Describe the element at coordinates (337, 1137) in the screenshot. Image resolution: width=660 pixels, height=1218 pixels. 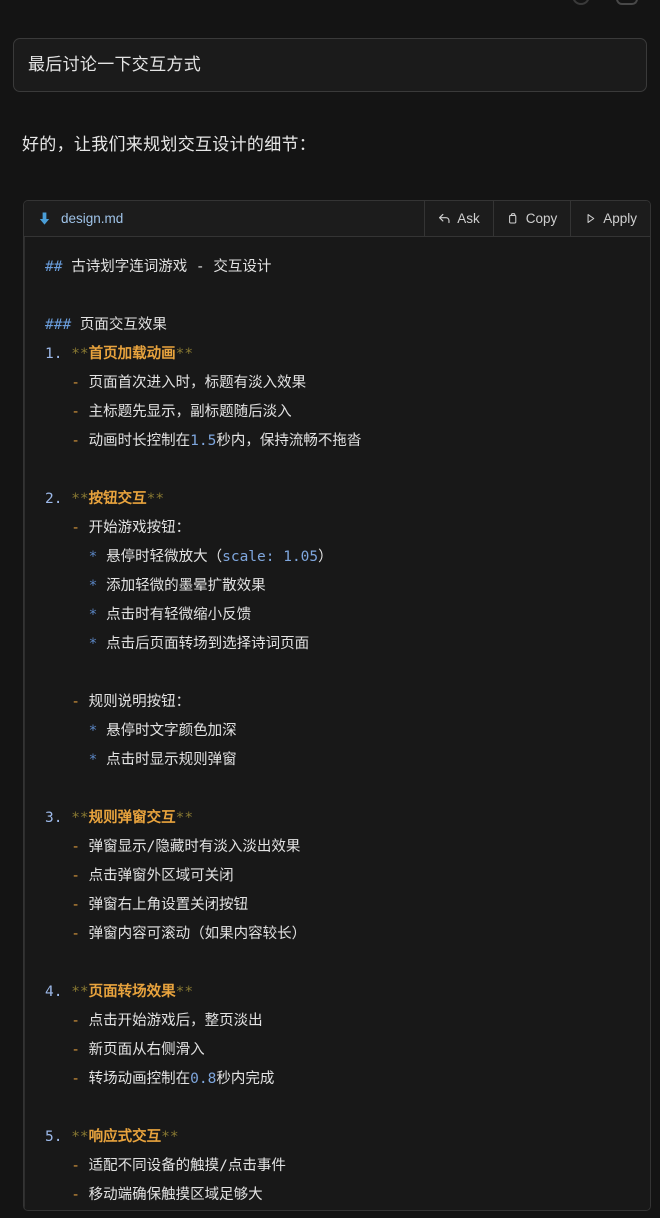
I see `code-line: 5. **响应式交互**` at that location.